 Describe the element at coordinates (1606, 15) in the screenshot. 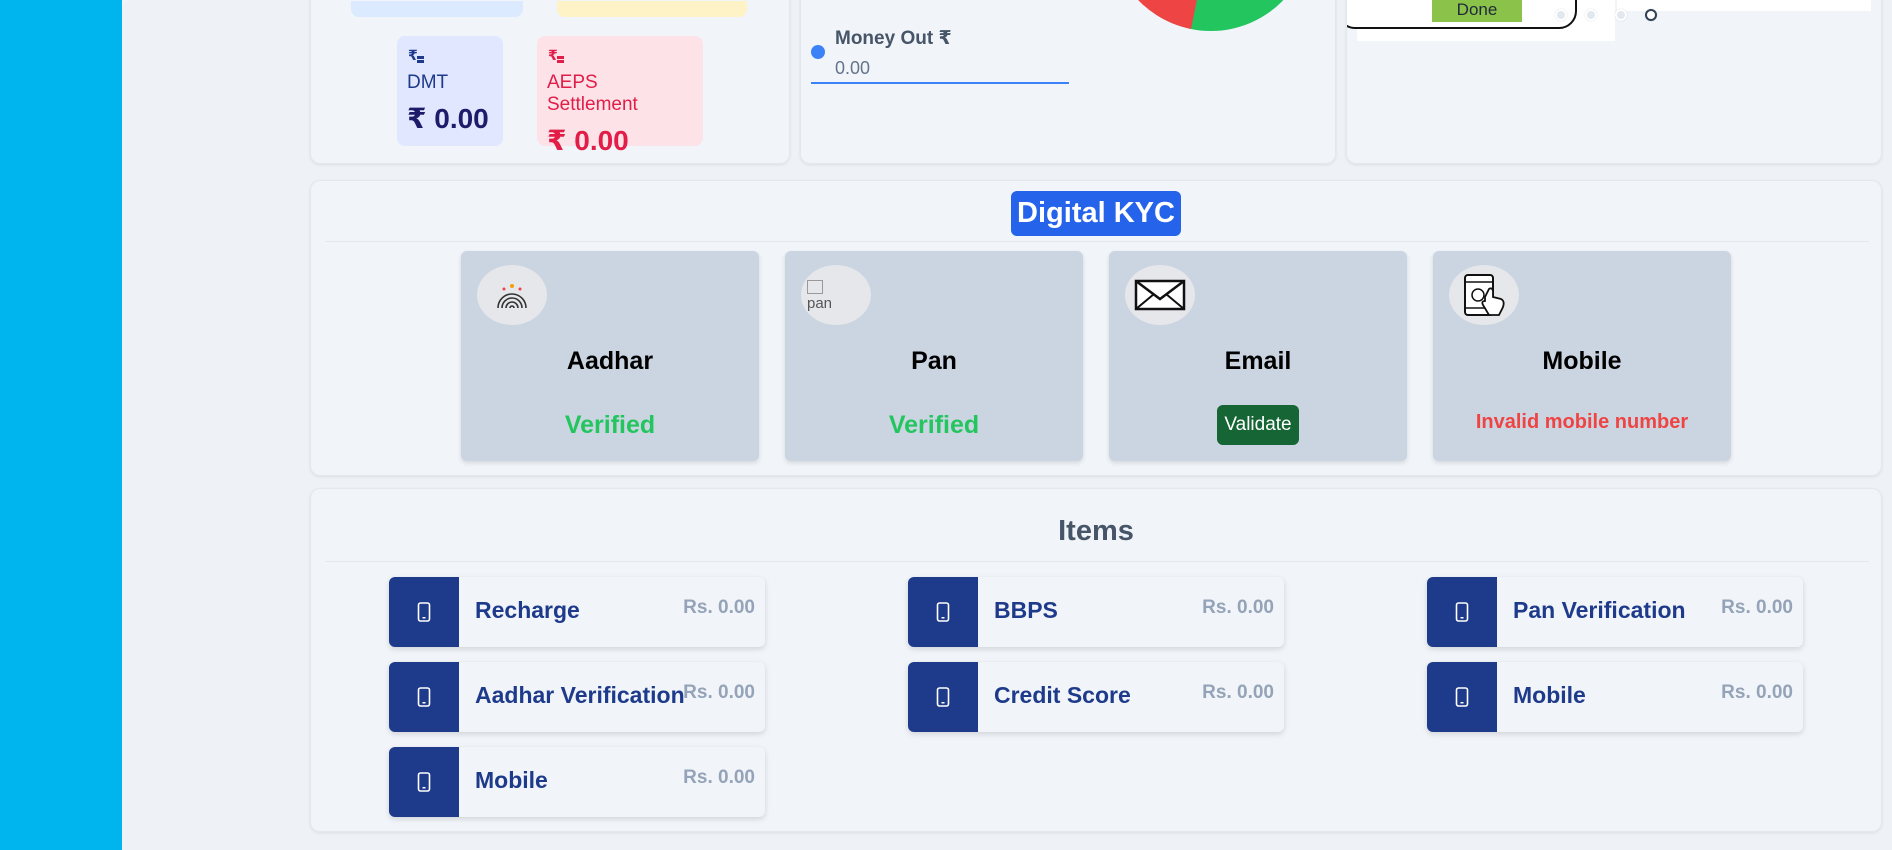

I see `carousel-dots` at that location.